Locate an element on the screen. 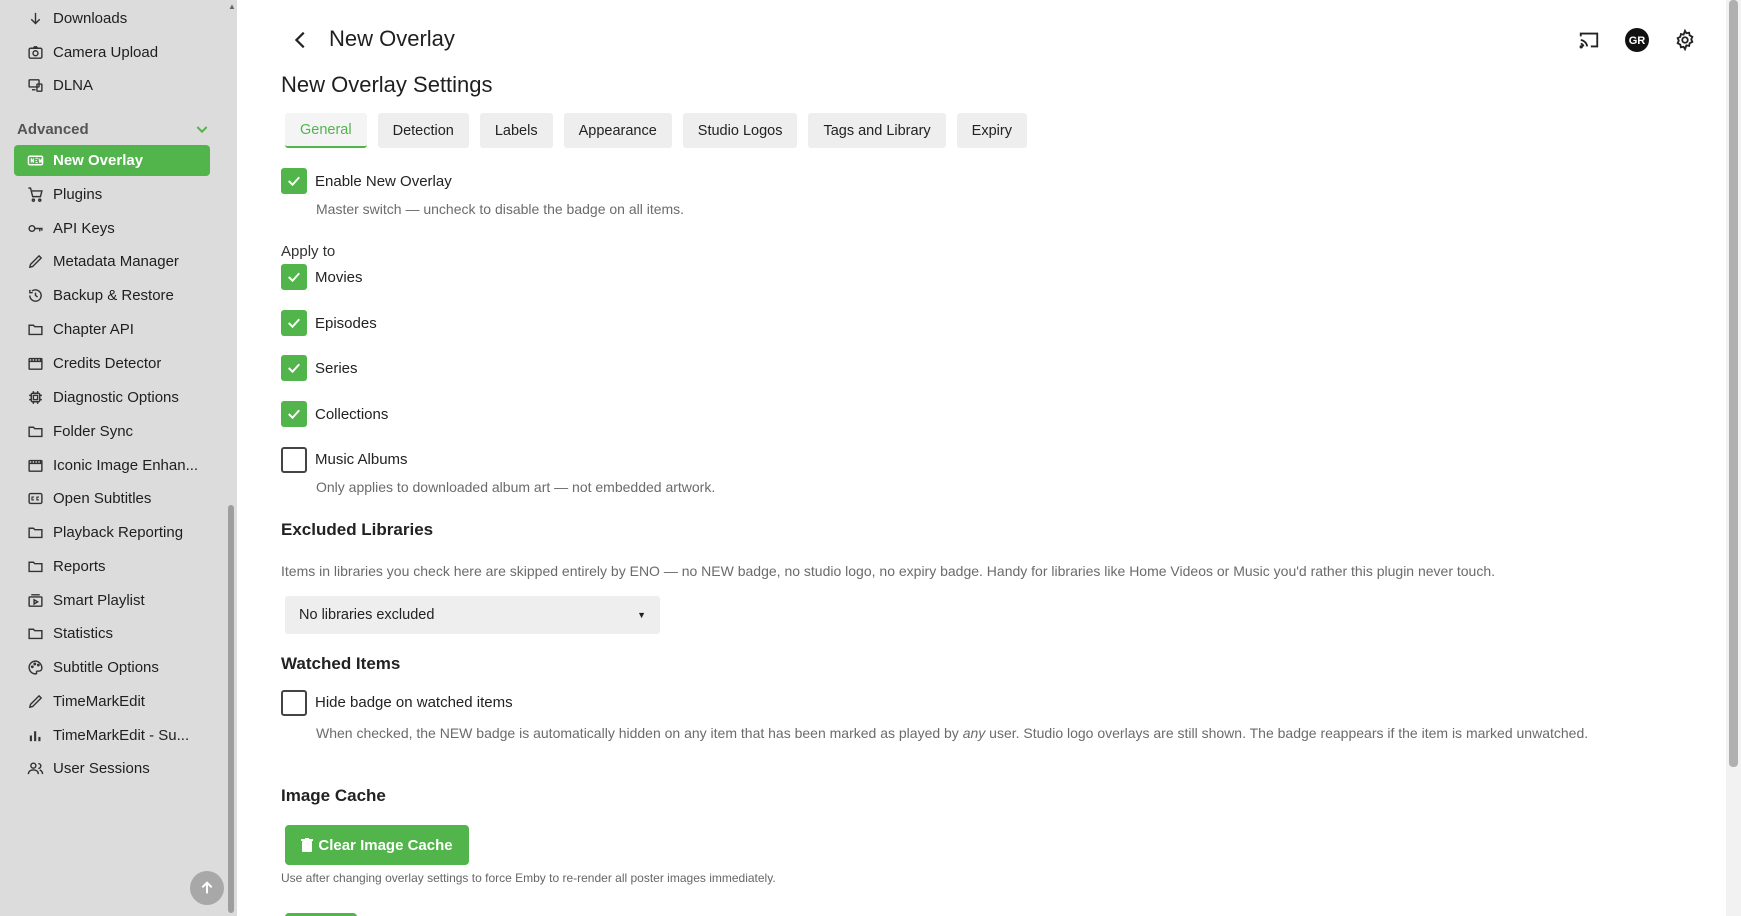 This screenshot has width=1741, height=916. clear-image-cache-button: Clear Image Cache is located at coordinates (377, 845).